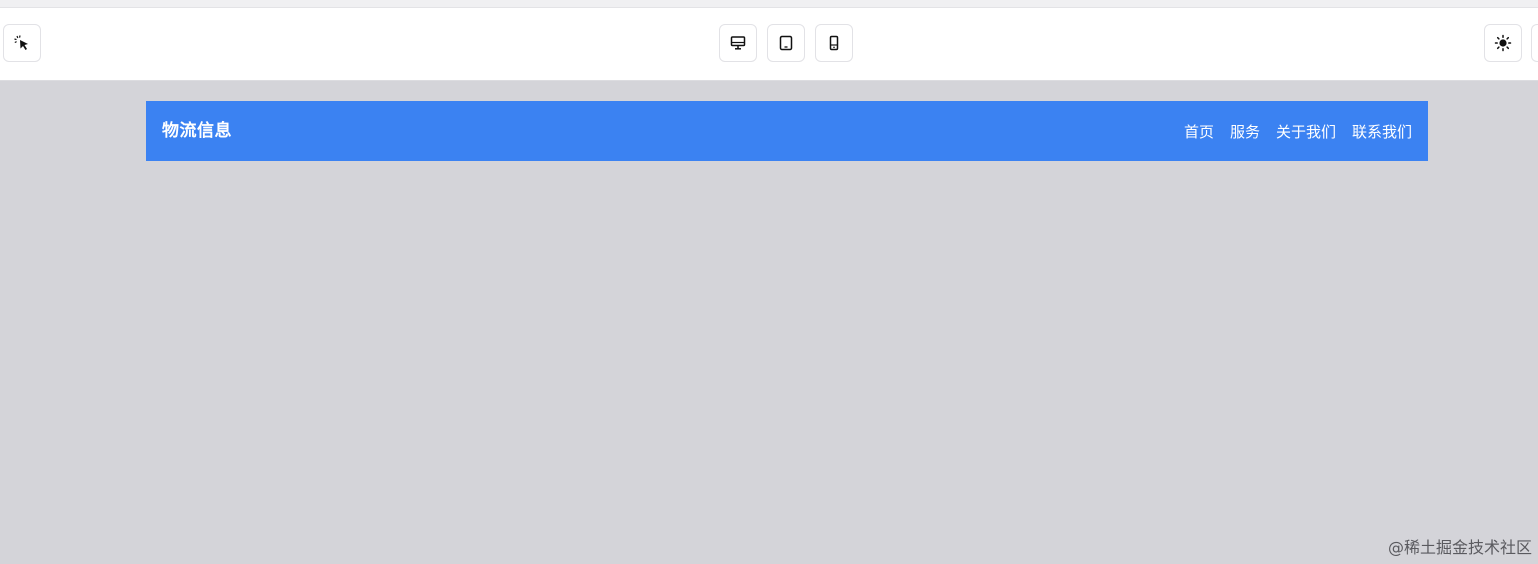 This screenshot has width=1538, height=564. What do you see at coordinates (1199, 131) in the screenshot?
I see `nav-link-home: 首页` at bounding box center [1199, 131].